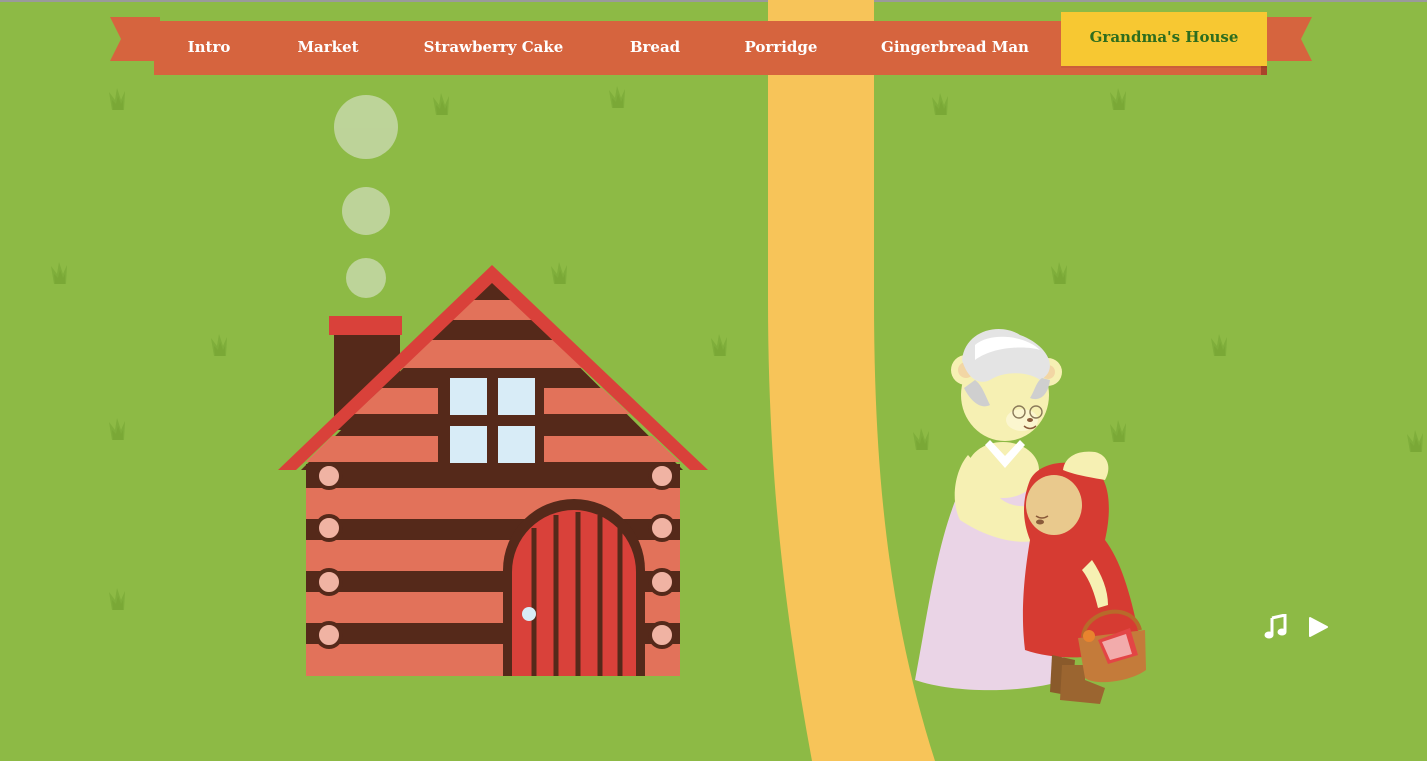 Image resolution: width=1427 pixels, height=761 pixels. What do you see at coordinates (1318, 627) in the screenshot?
I see `play-icon` at bounding box center [1318, 627].